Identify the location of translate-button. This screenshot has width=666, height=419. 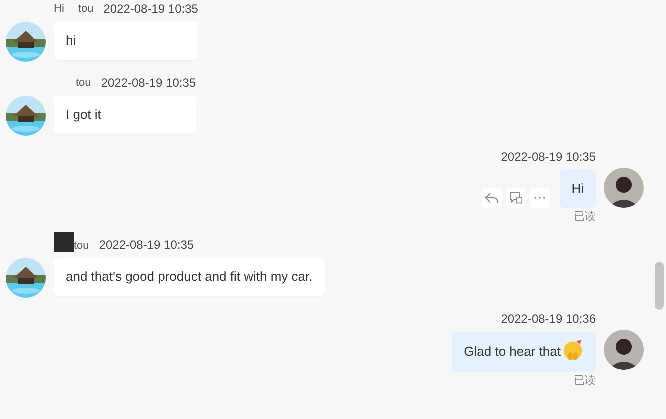
(516, 198).